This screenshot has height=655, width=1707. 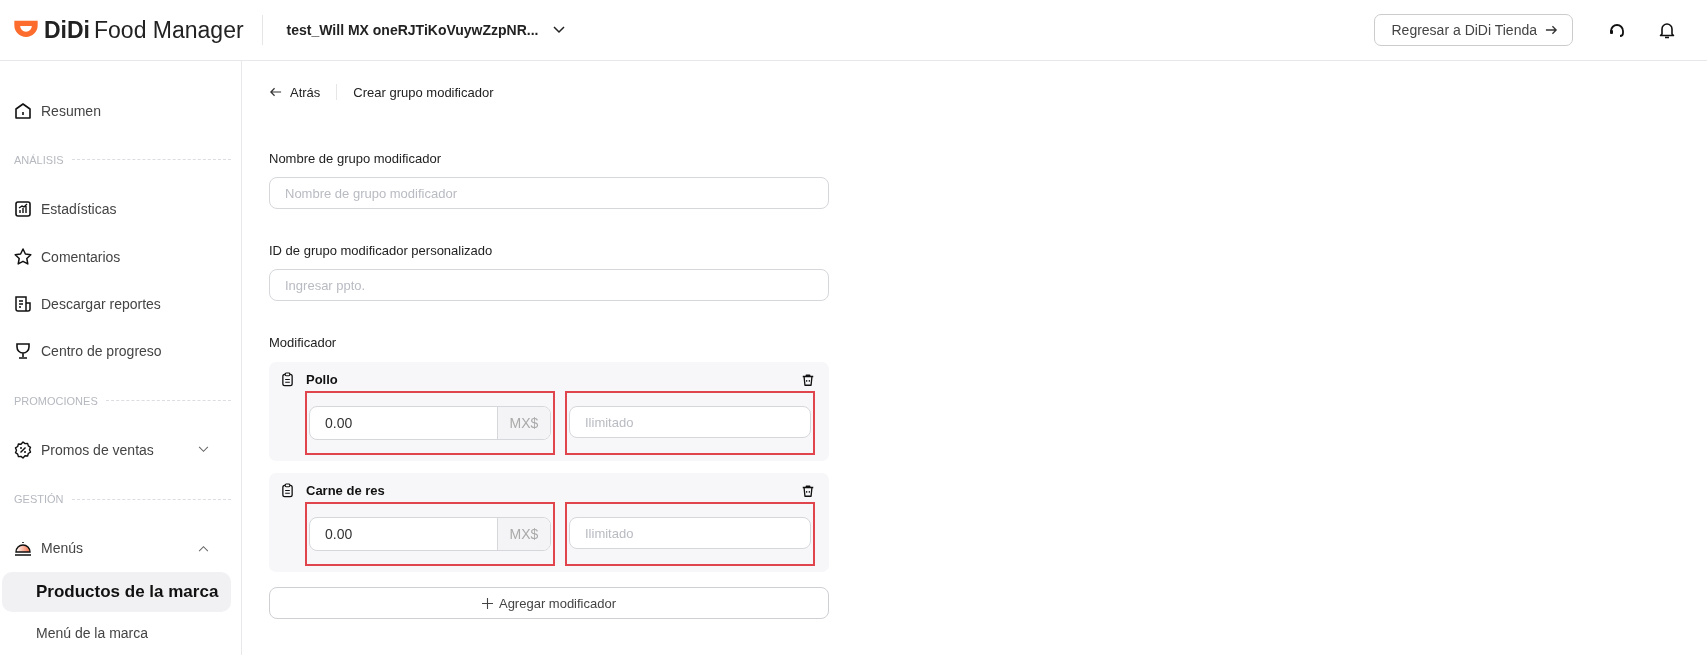 What do you see at coordinates (116, 633) in the screenshot?
I see `sidebar-subitem: Menú de la marca` at bounding box center [116, 633].